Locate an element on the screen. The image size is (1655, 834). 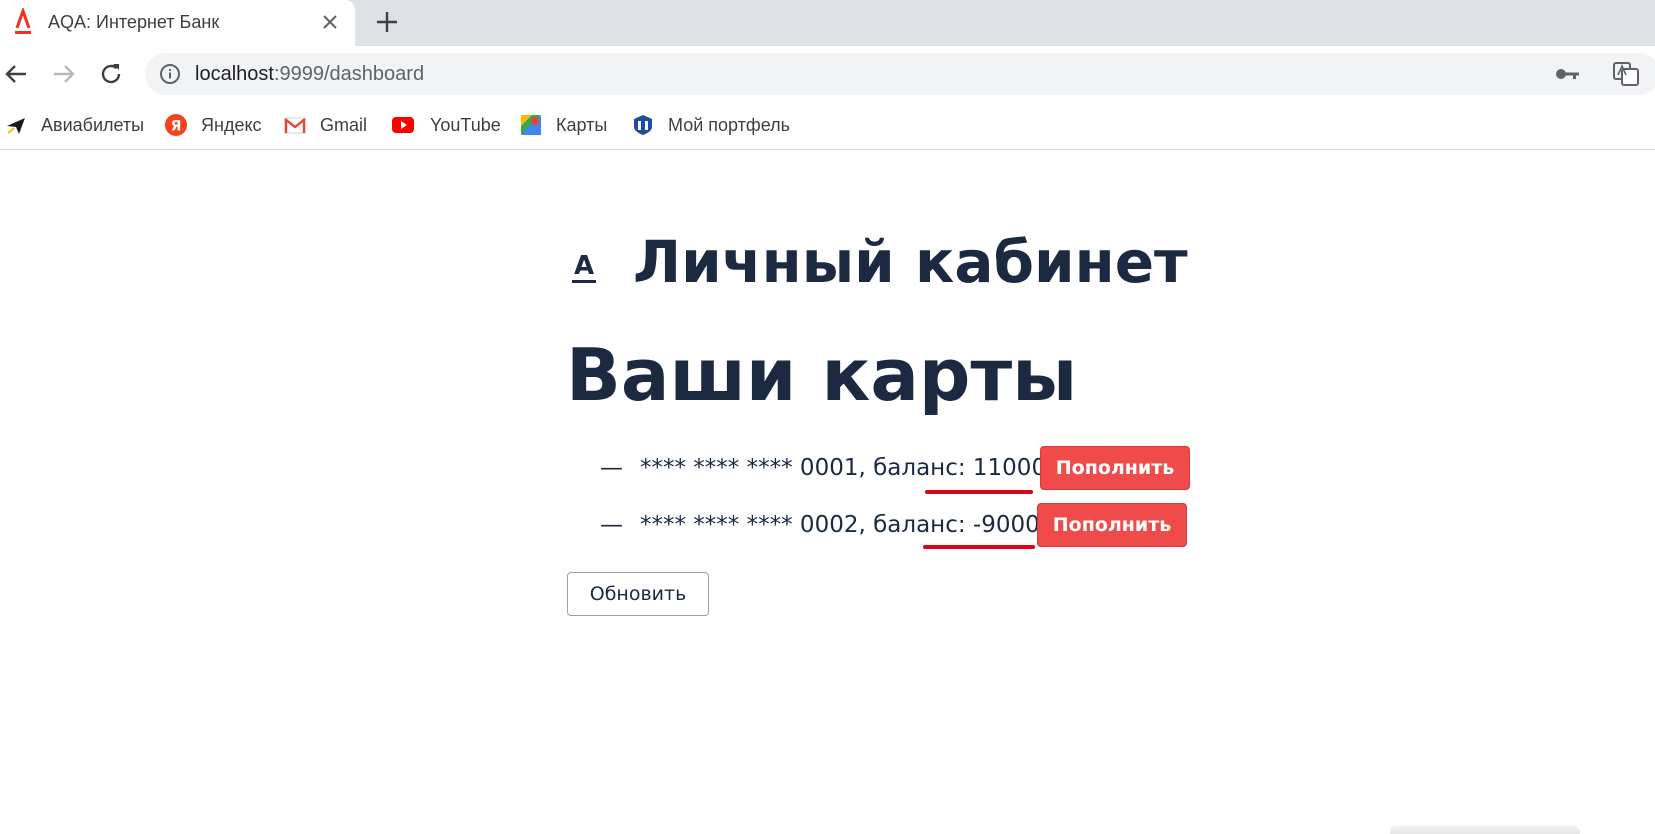
alfa-logo-icon: А is located at coordinates (584, 267).